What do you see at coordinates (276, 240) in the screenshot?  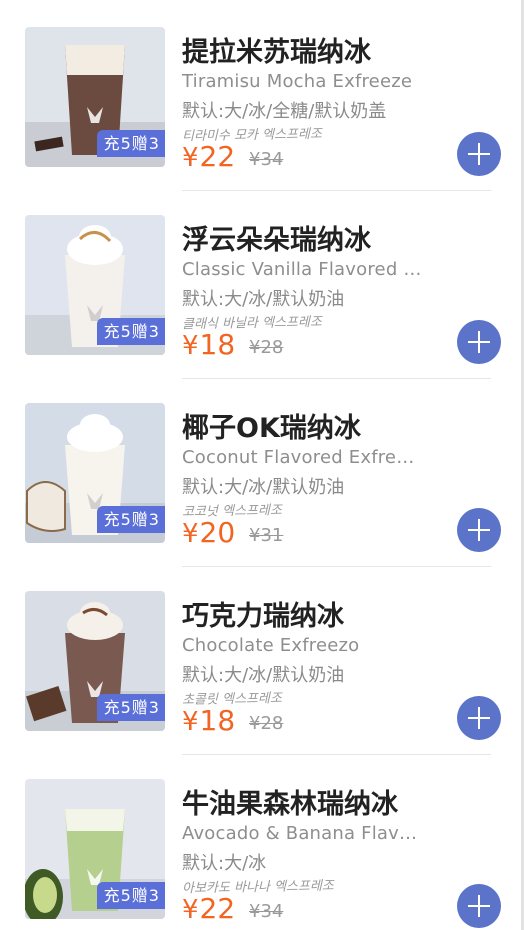 I see `product-name: 浮云朵朵瑞纳冰` at bounding box center [276, 240].